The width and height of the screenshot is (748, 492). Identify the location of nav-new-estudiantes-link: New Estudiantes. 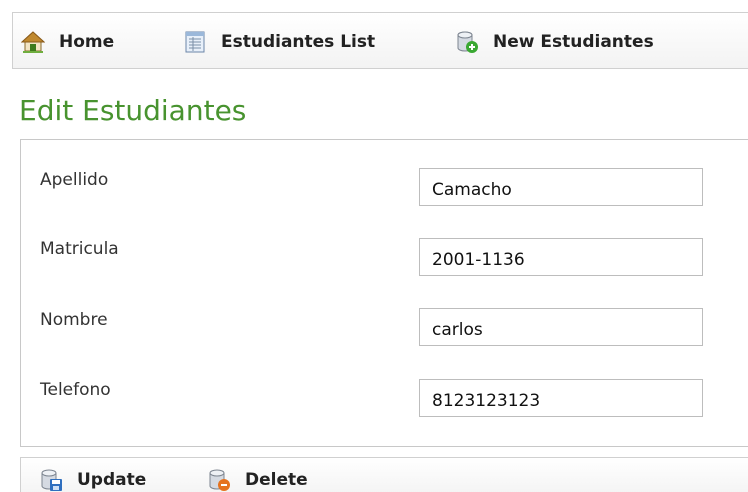
(554, 41).